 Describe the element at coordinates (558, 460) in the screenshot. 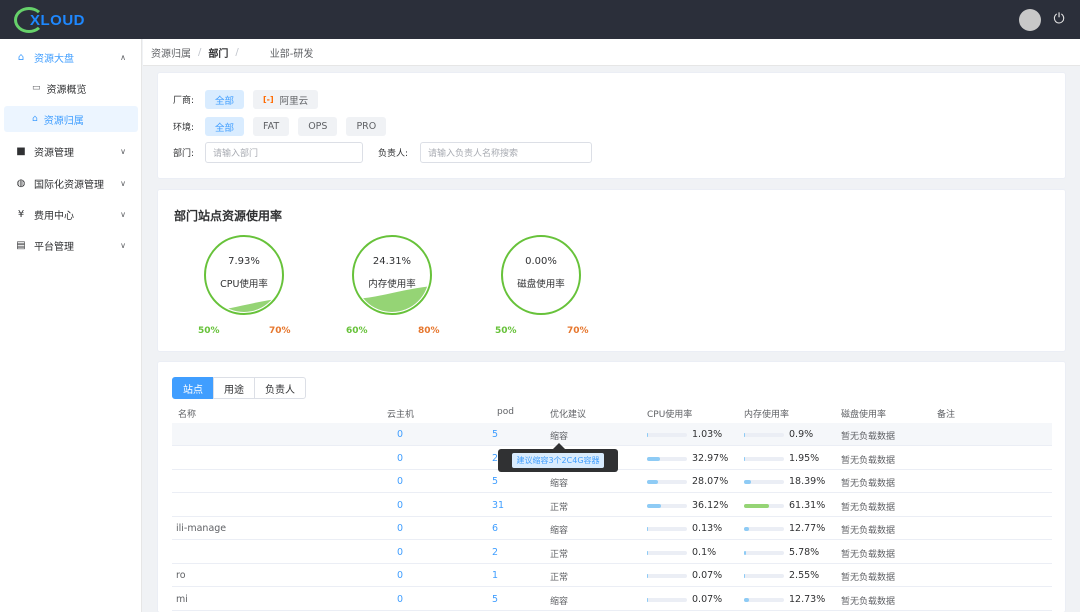

I see `tooltip-text: 建议缩容3个2C4G容器` at that location.